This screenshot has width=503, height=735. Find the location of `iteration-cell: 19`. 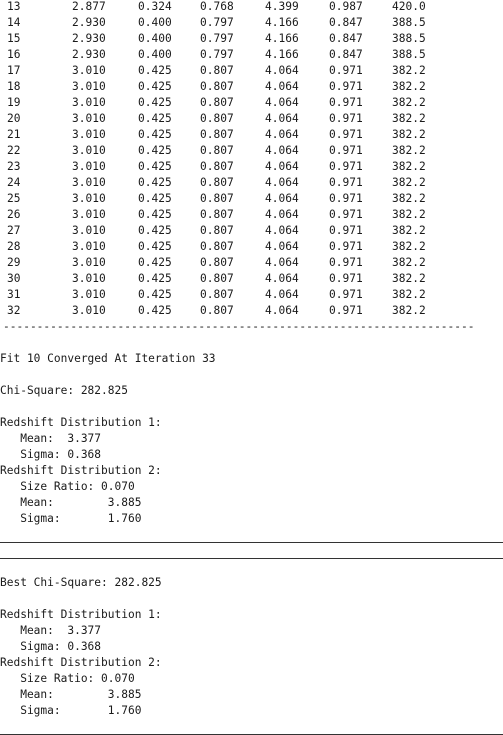

iteration-cell: 19 is located at coordinates (14, 102).